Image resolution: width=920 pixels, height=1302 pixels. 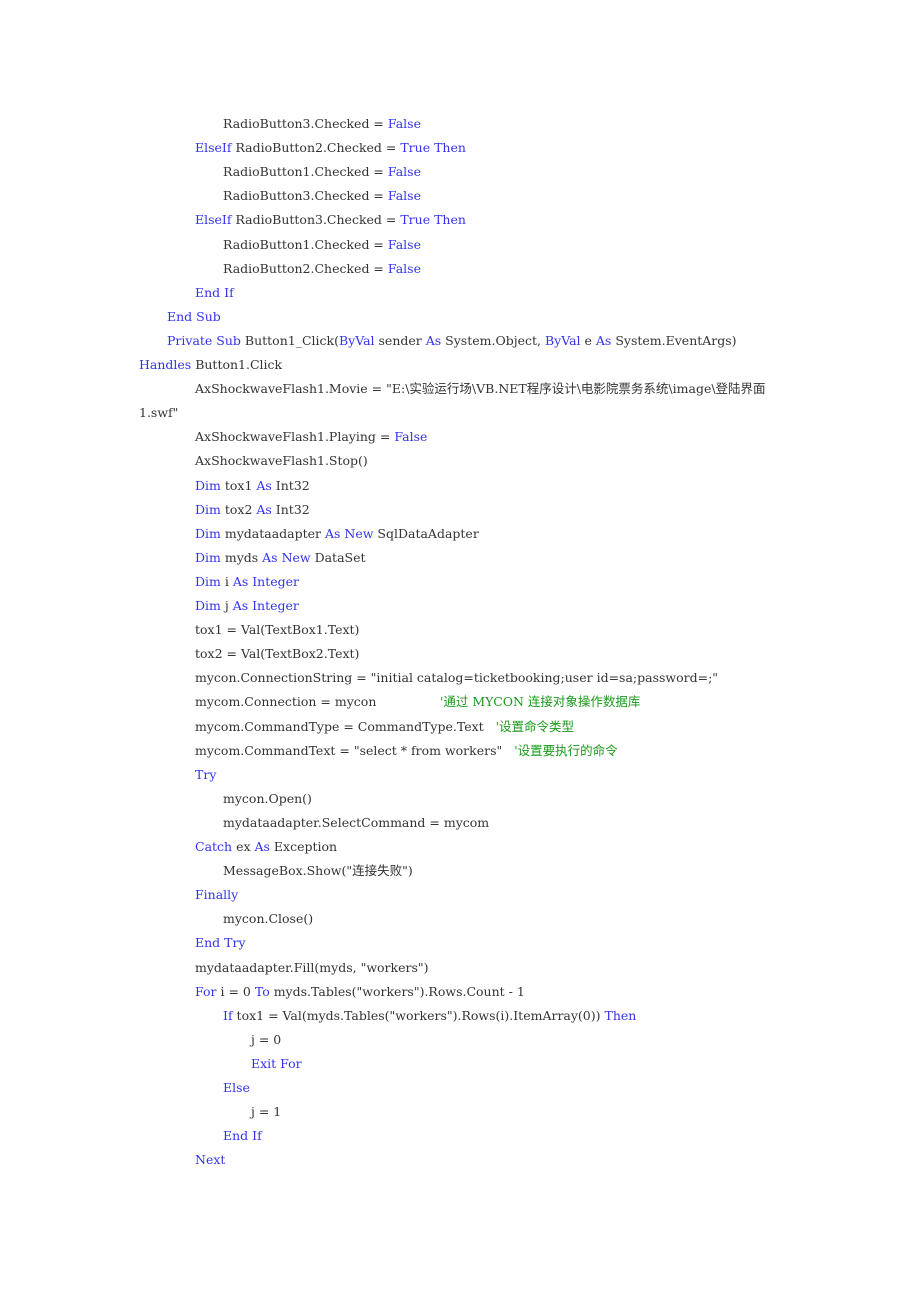 I want to click on code-text: DataSet, so click(x=338, y=557).